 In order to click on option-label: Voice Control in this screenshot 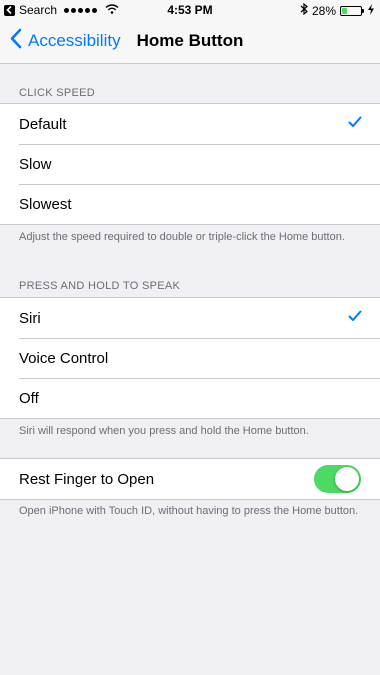, I will do `click(64, 358)`.